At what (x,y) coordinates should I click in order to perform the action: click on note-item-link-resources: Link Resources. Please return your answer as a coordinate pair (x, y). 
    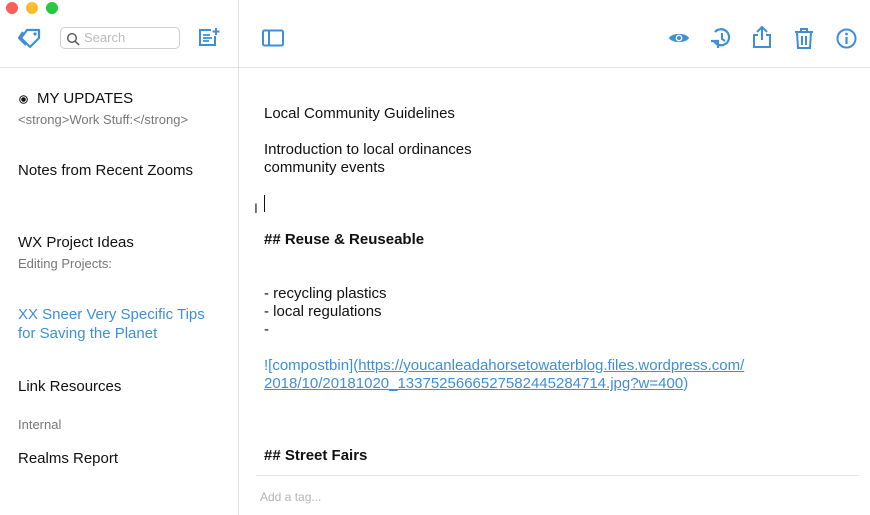
    Looking at the image, I should click on (69, 386).